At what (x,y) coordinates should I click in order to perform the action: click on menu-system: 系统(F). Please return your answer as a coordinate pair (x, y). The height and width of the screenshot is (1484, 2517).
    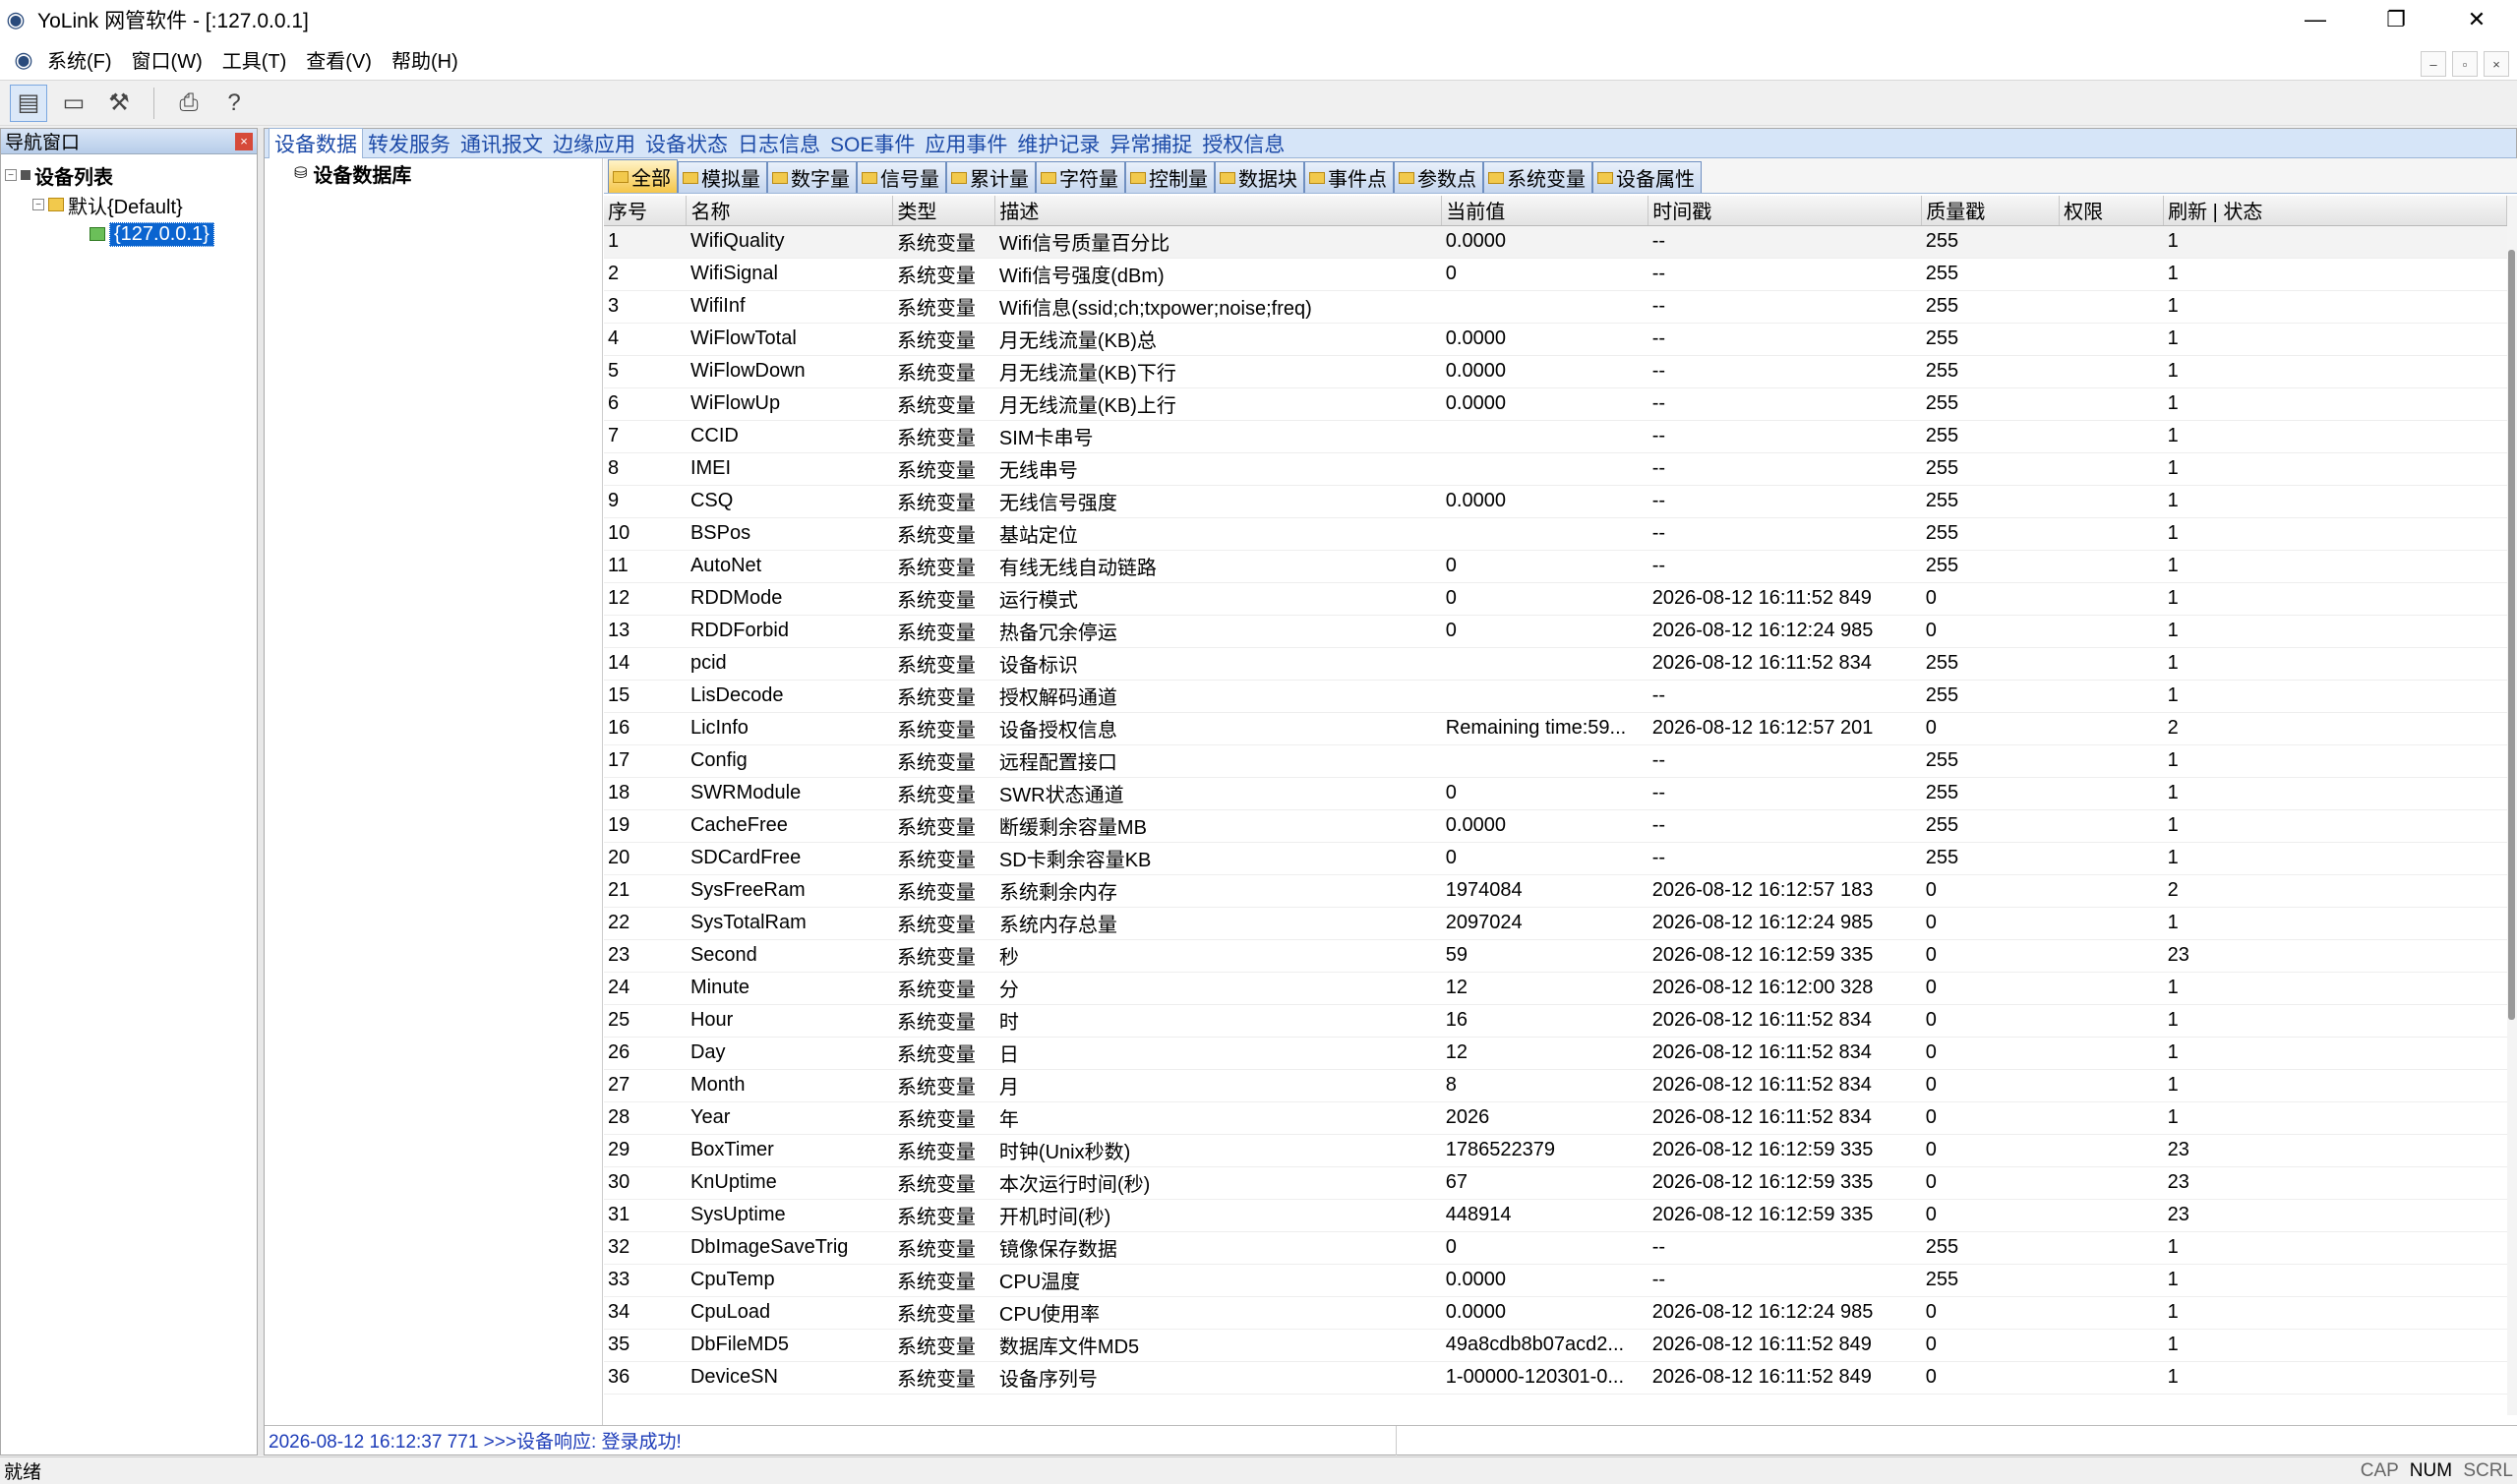
    Looking at the image, I should click on (79, 60).